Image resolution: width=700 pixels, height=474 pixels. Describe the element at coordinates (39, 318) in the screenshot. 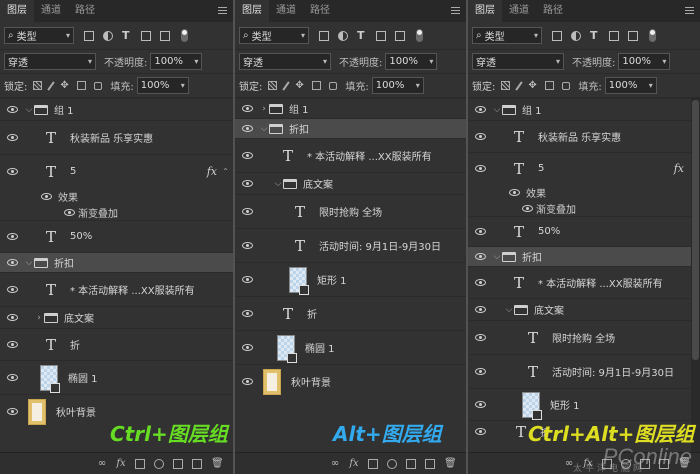

I see `chevron-right-icon: ›` at that location.